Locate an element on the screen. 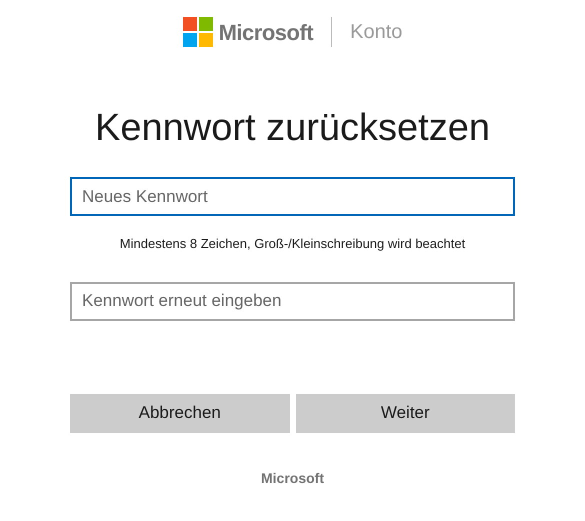  brand-name: Microsoft is located at coordinates (266, 32).